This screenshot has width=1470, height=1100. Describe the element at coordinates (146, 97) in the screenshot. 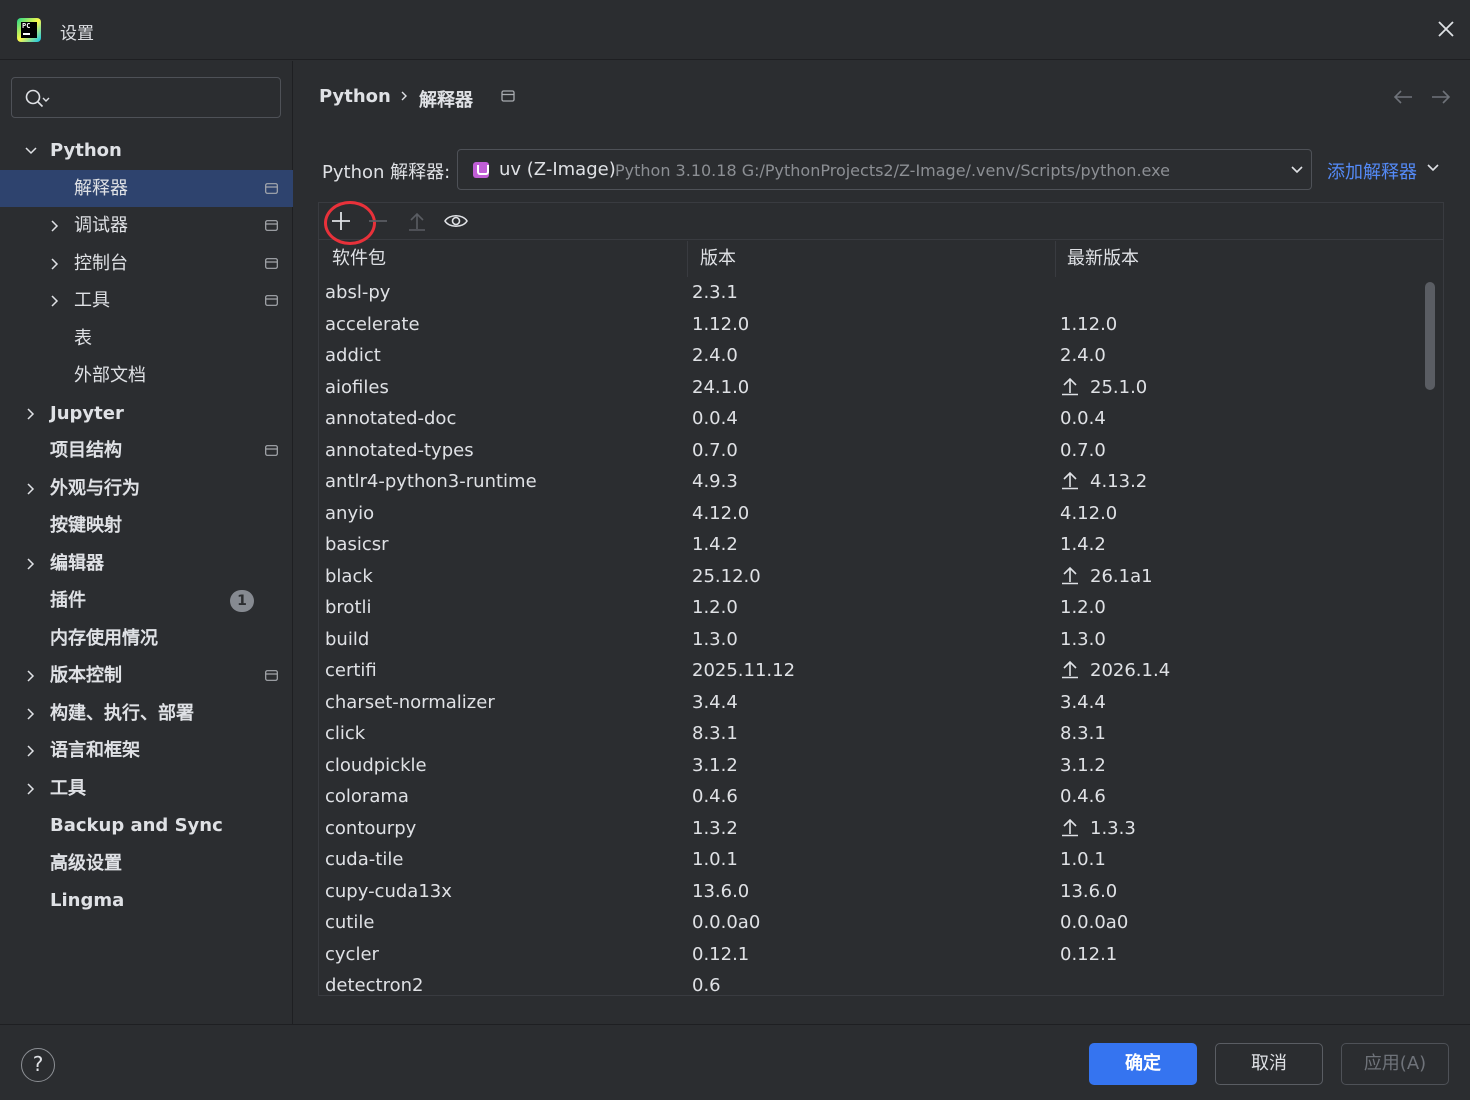

I see `settings-search-input` at that location.